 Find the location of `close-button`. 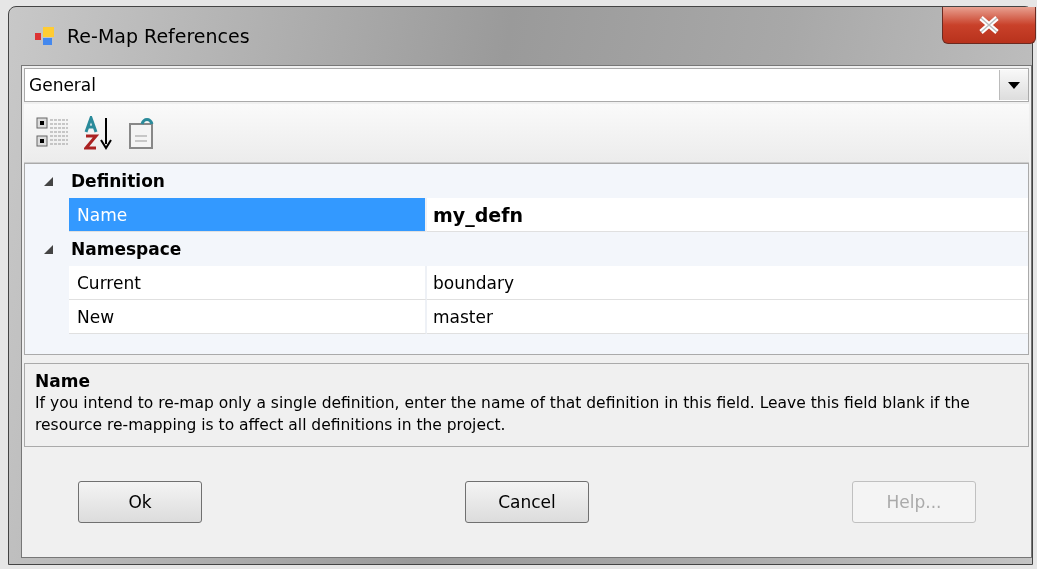

close-button is located at coordinates (989, 25).